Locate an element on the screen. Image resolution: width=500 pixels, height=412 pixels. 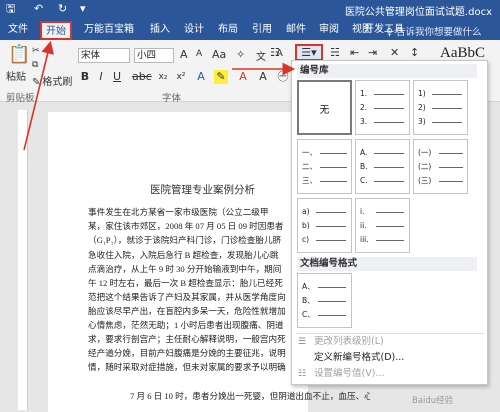
arrow-to-home-tab is located at coordinates (38, 95).